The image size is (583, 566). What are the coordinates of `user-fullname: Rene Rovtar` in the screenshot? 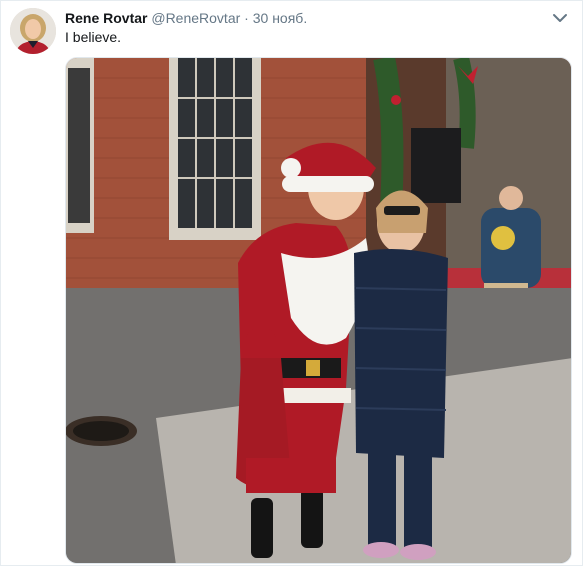 It's located at (106, 18).